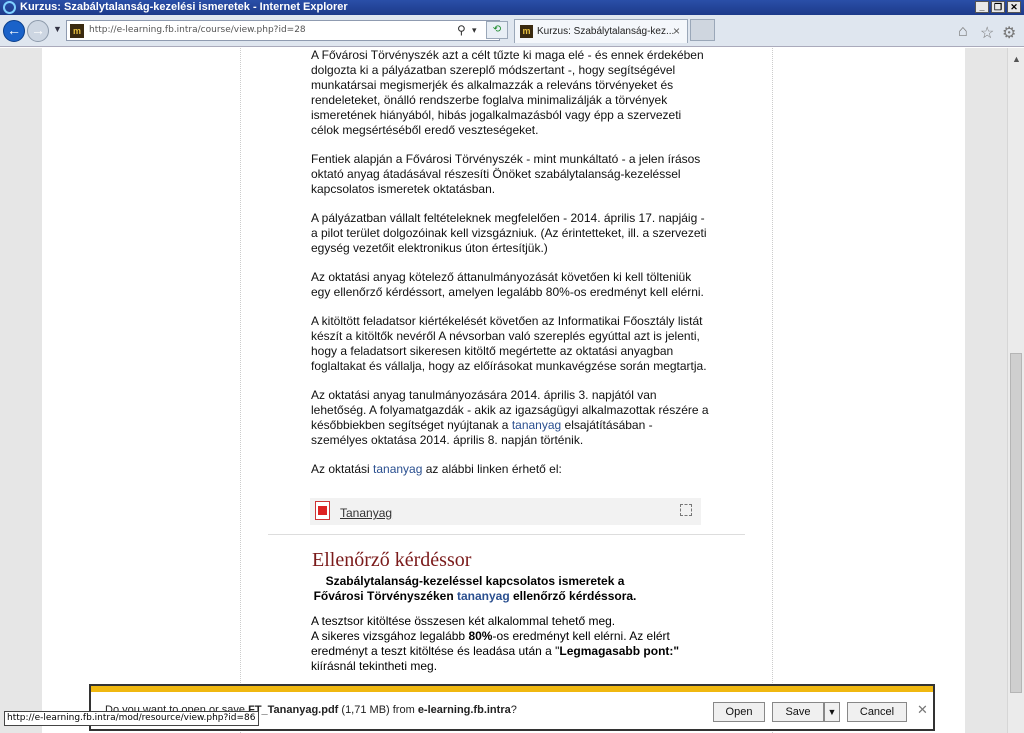 This screenshot has width=1024, height=733. What do you see at coordinates (505, 511) in the screenshot?
I see `resource-item: Tananyag` at bounding box center [505, 511].